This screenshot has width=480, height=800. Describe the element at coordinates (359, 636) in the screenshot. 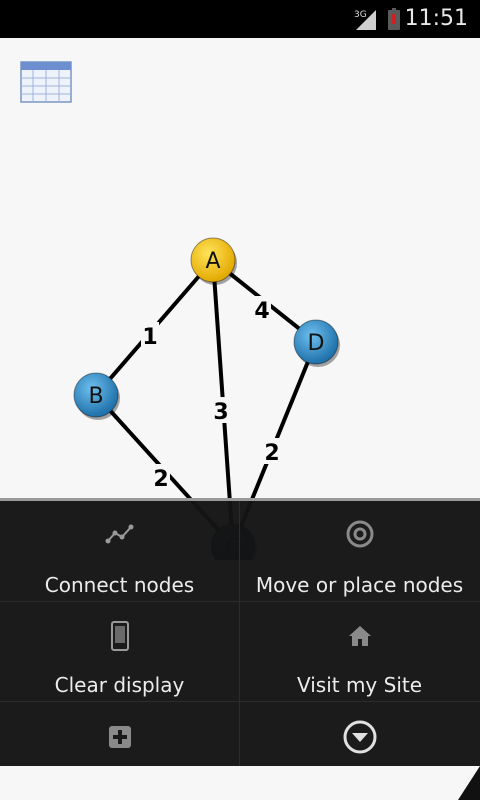

I see `home-icon` at that location.